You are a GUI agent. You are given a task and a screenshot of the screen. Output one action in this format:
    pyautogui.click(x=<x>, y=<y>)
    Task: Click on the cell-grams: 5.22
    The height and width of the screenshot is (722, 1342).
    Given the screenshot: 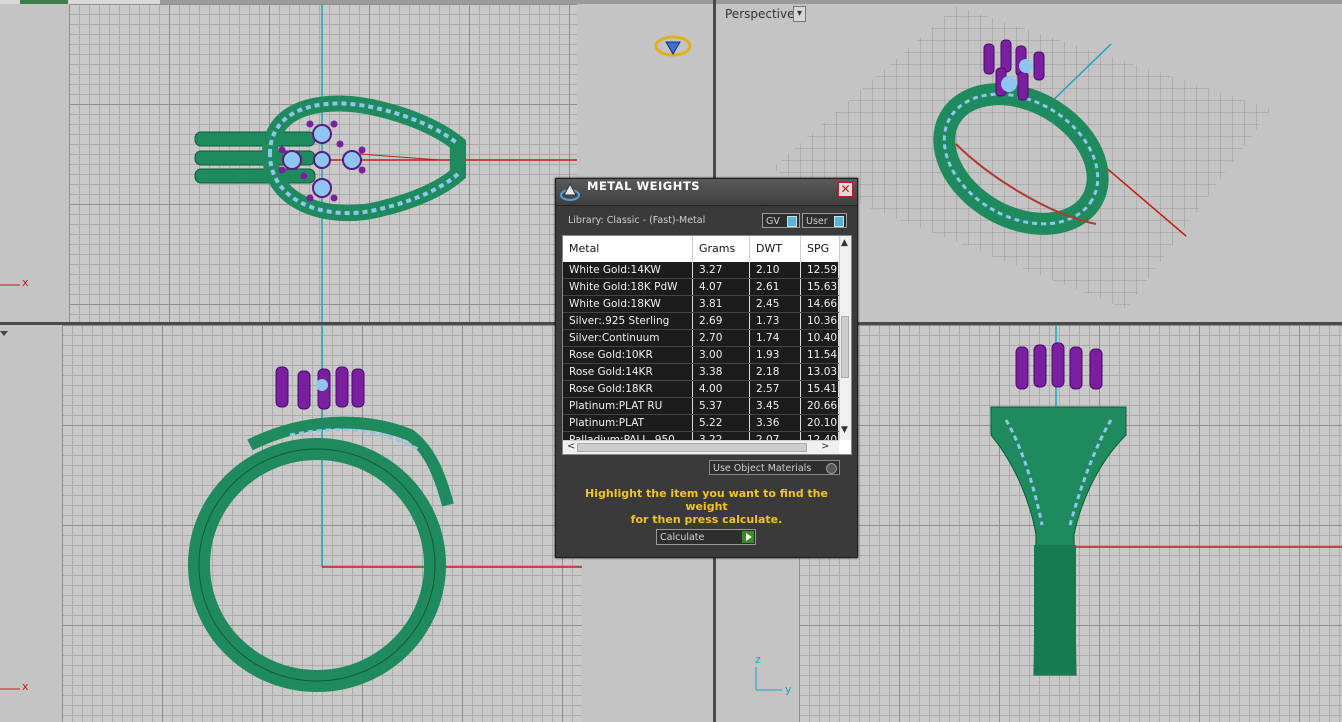 What is the action you would take?
    pyautogui.click(x=721, y=423)
    